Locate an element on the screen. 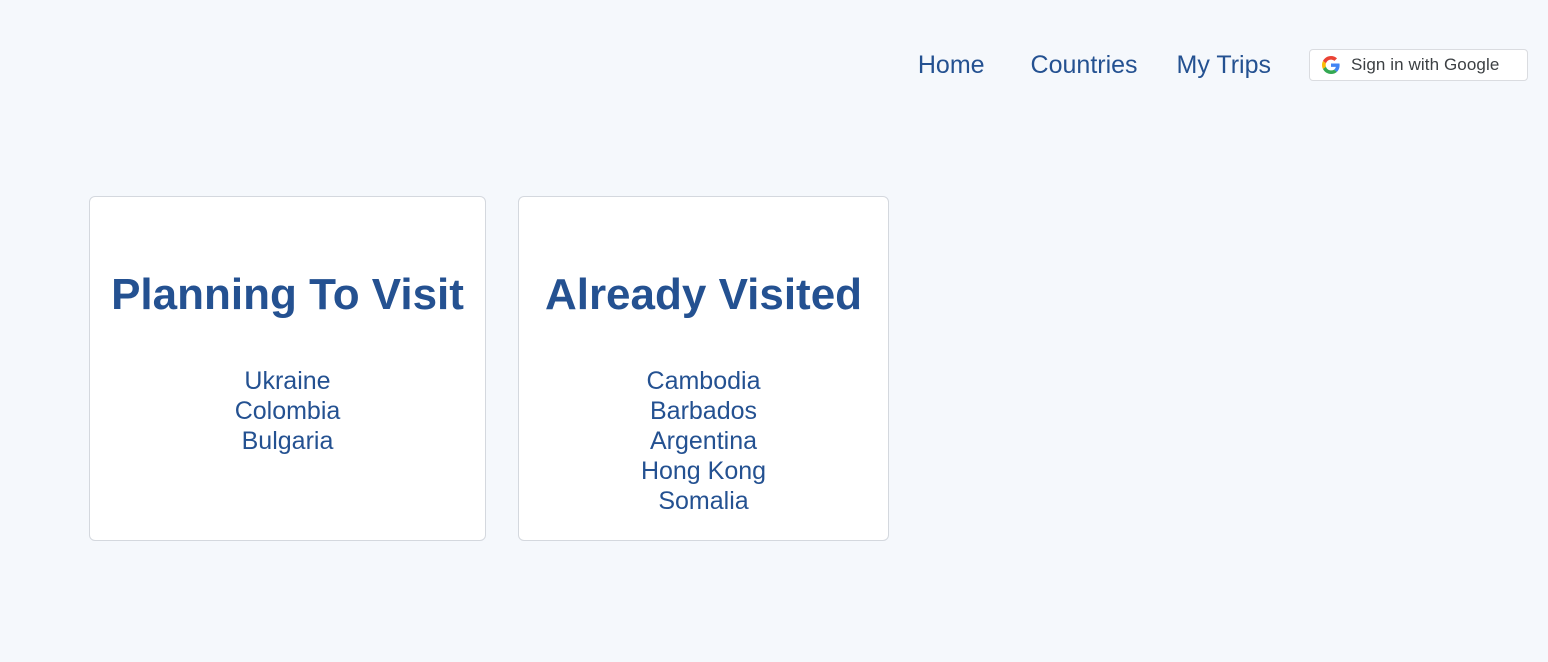 The width and height of the screenshot is (1548, 662). planning-country-list: Ukraine Colombia Bulgaria is located at coordinates (287, 411).